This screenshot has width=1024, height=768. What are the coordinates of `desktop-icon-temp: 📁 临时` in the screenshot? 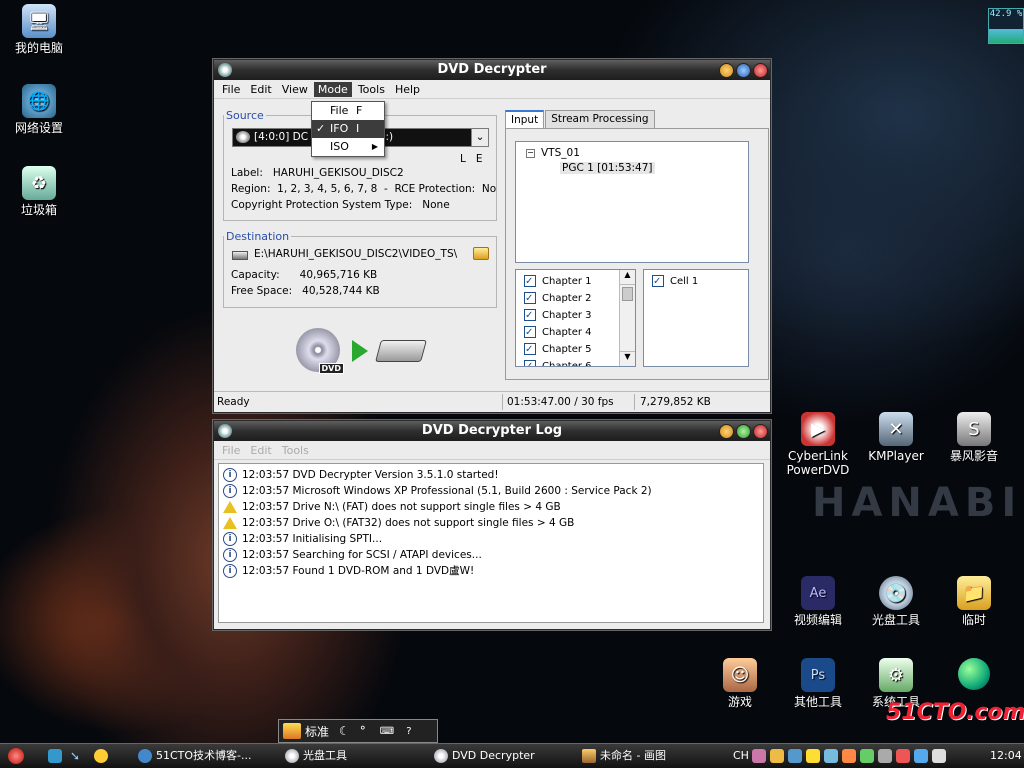 It's located at (974, 601).